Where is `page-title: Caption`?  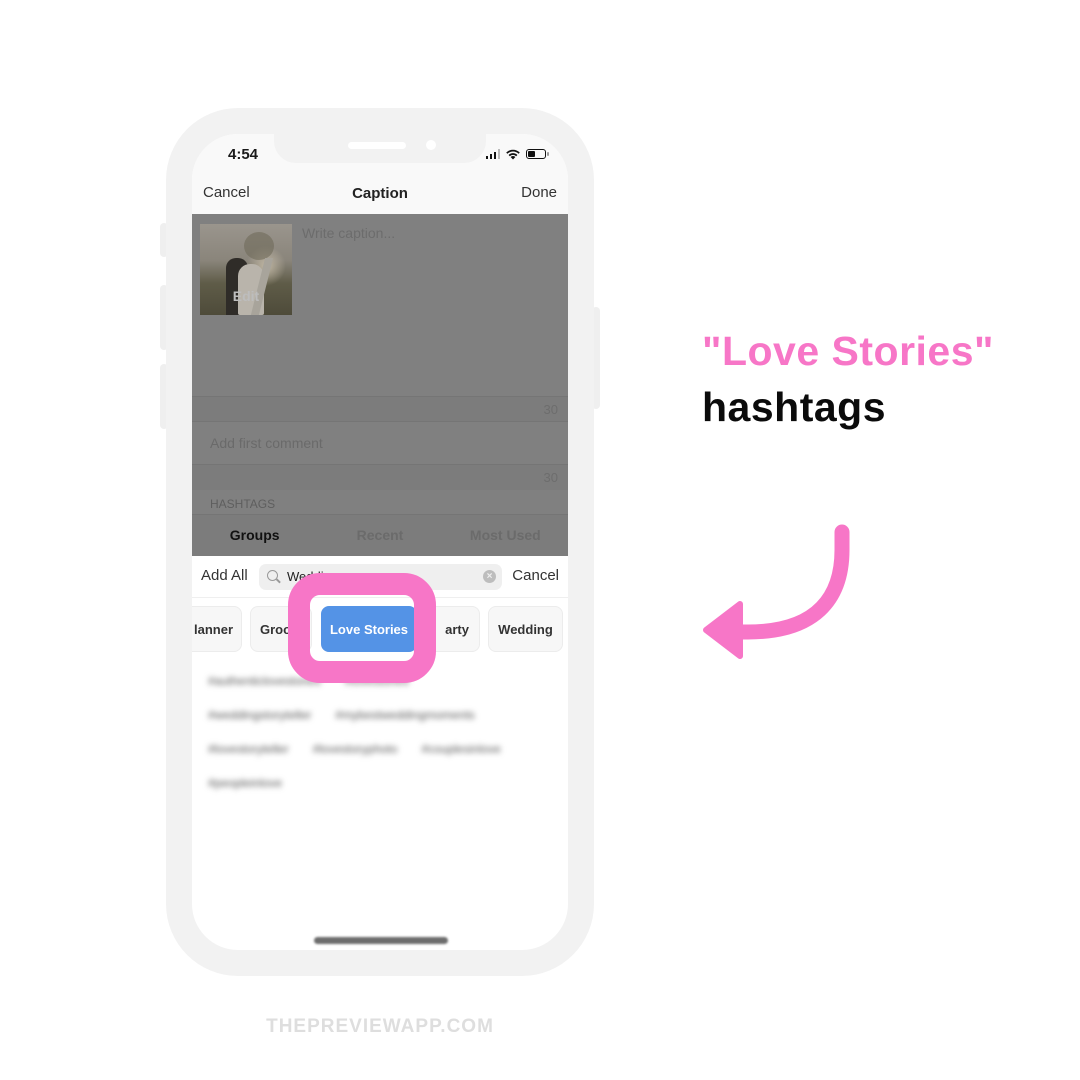
page-title: Caption is located at coordinates (380, 193).